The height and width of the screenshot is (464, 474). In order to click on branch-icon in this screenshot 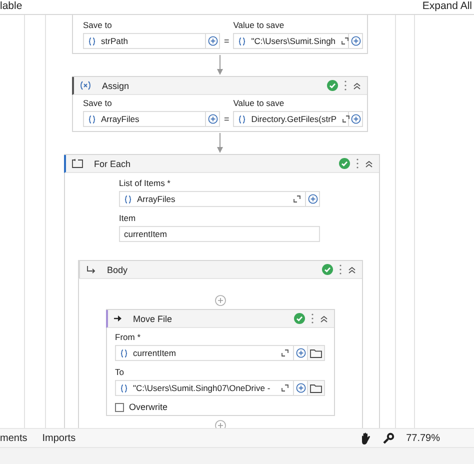, I will do `click(91, 270)`.